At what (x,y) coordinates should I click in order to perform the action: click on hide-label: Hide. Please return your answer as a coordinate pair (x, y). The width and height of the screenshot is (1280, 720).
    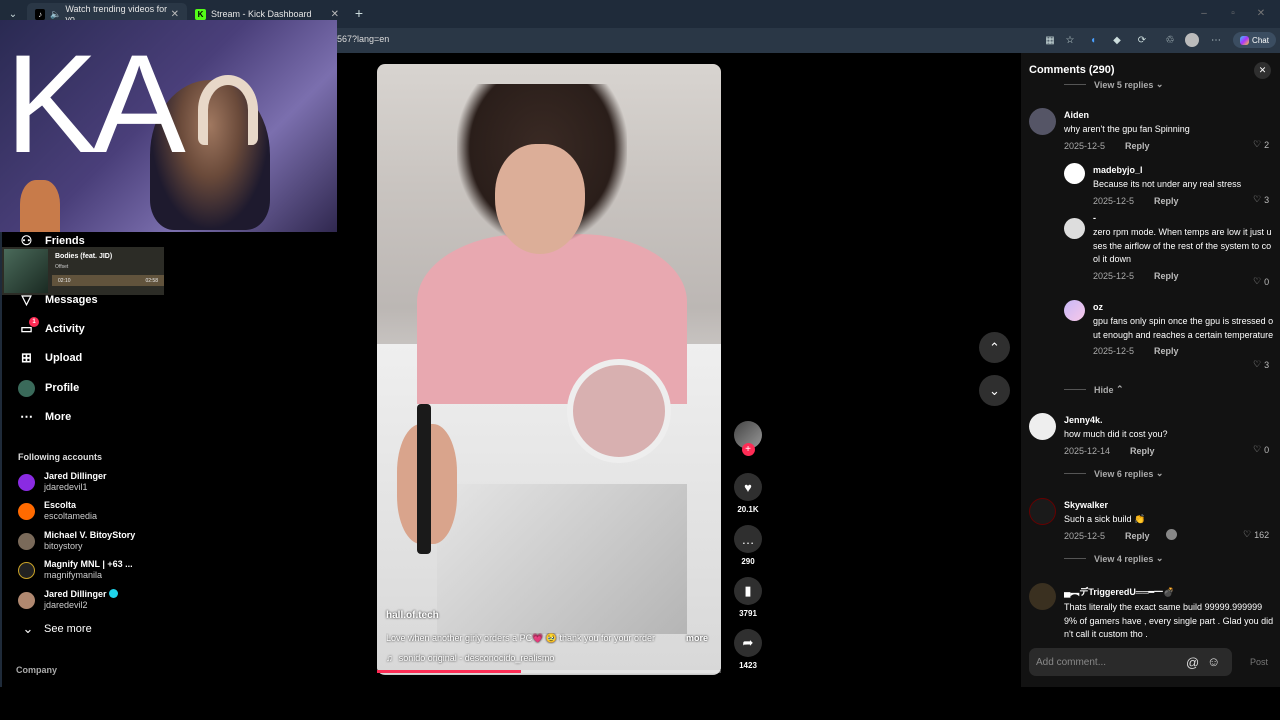
    Looking at the image, I should click on (1104, 389).